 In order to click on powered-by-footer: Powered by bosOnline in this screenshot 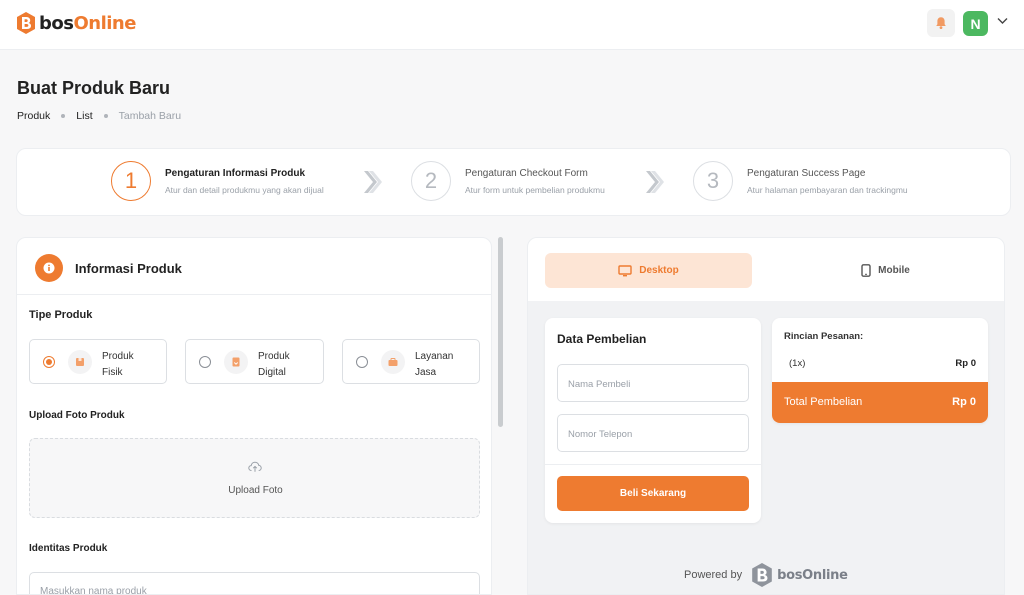, I will do `click(766, 575)`.